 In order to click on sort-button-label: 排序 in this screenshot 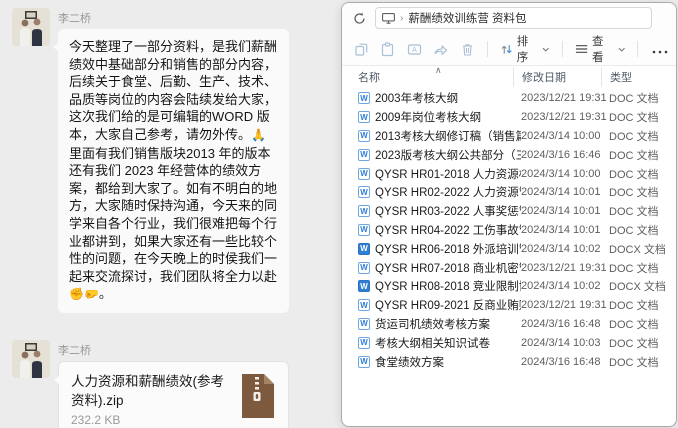, I will do `click(522, 50)`.